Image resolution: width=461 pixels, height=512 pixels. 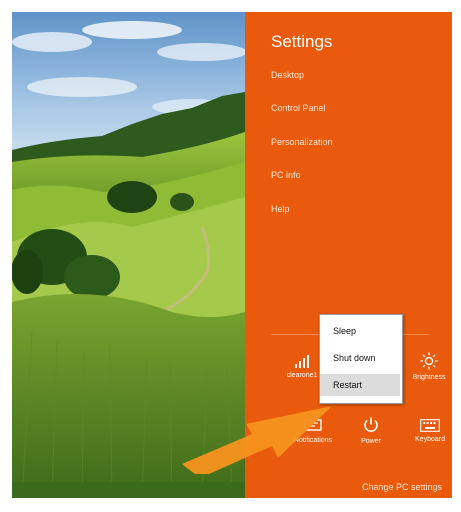 I want to click on settings-item-pc-info: PC info, so click(x=286, y=175).